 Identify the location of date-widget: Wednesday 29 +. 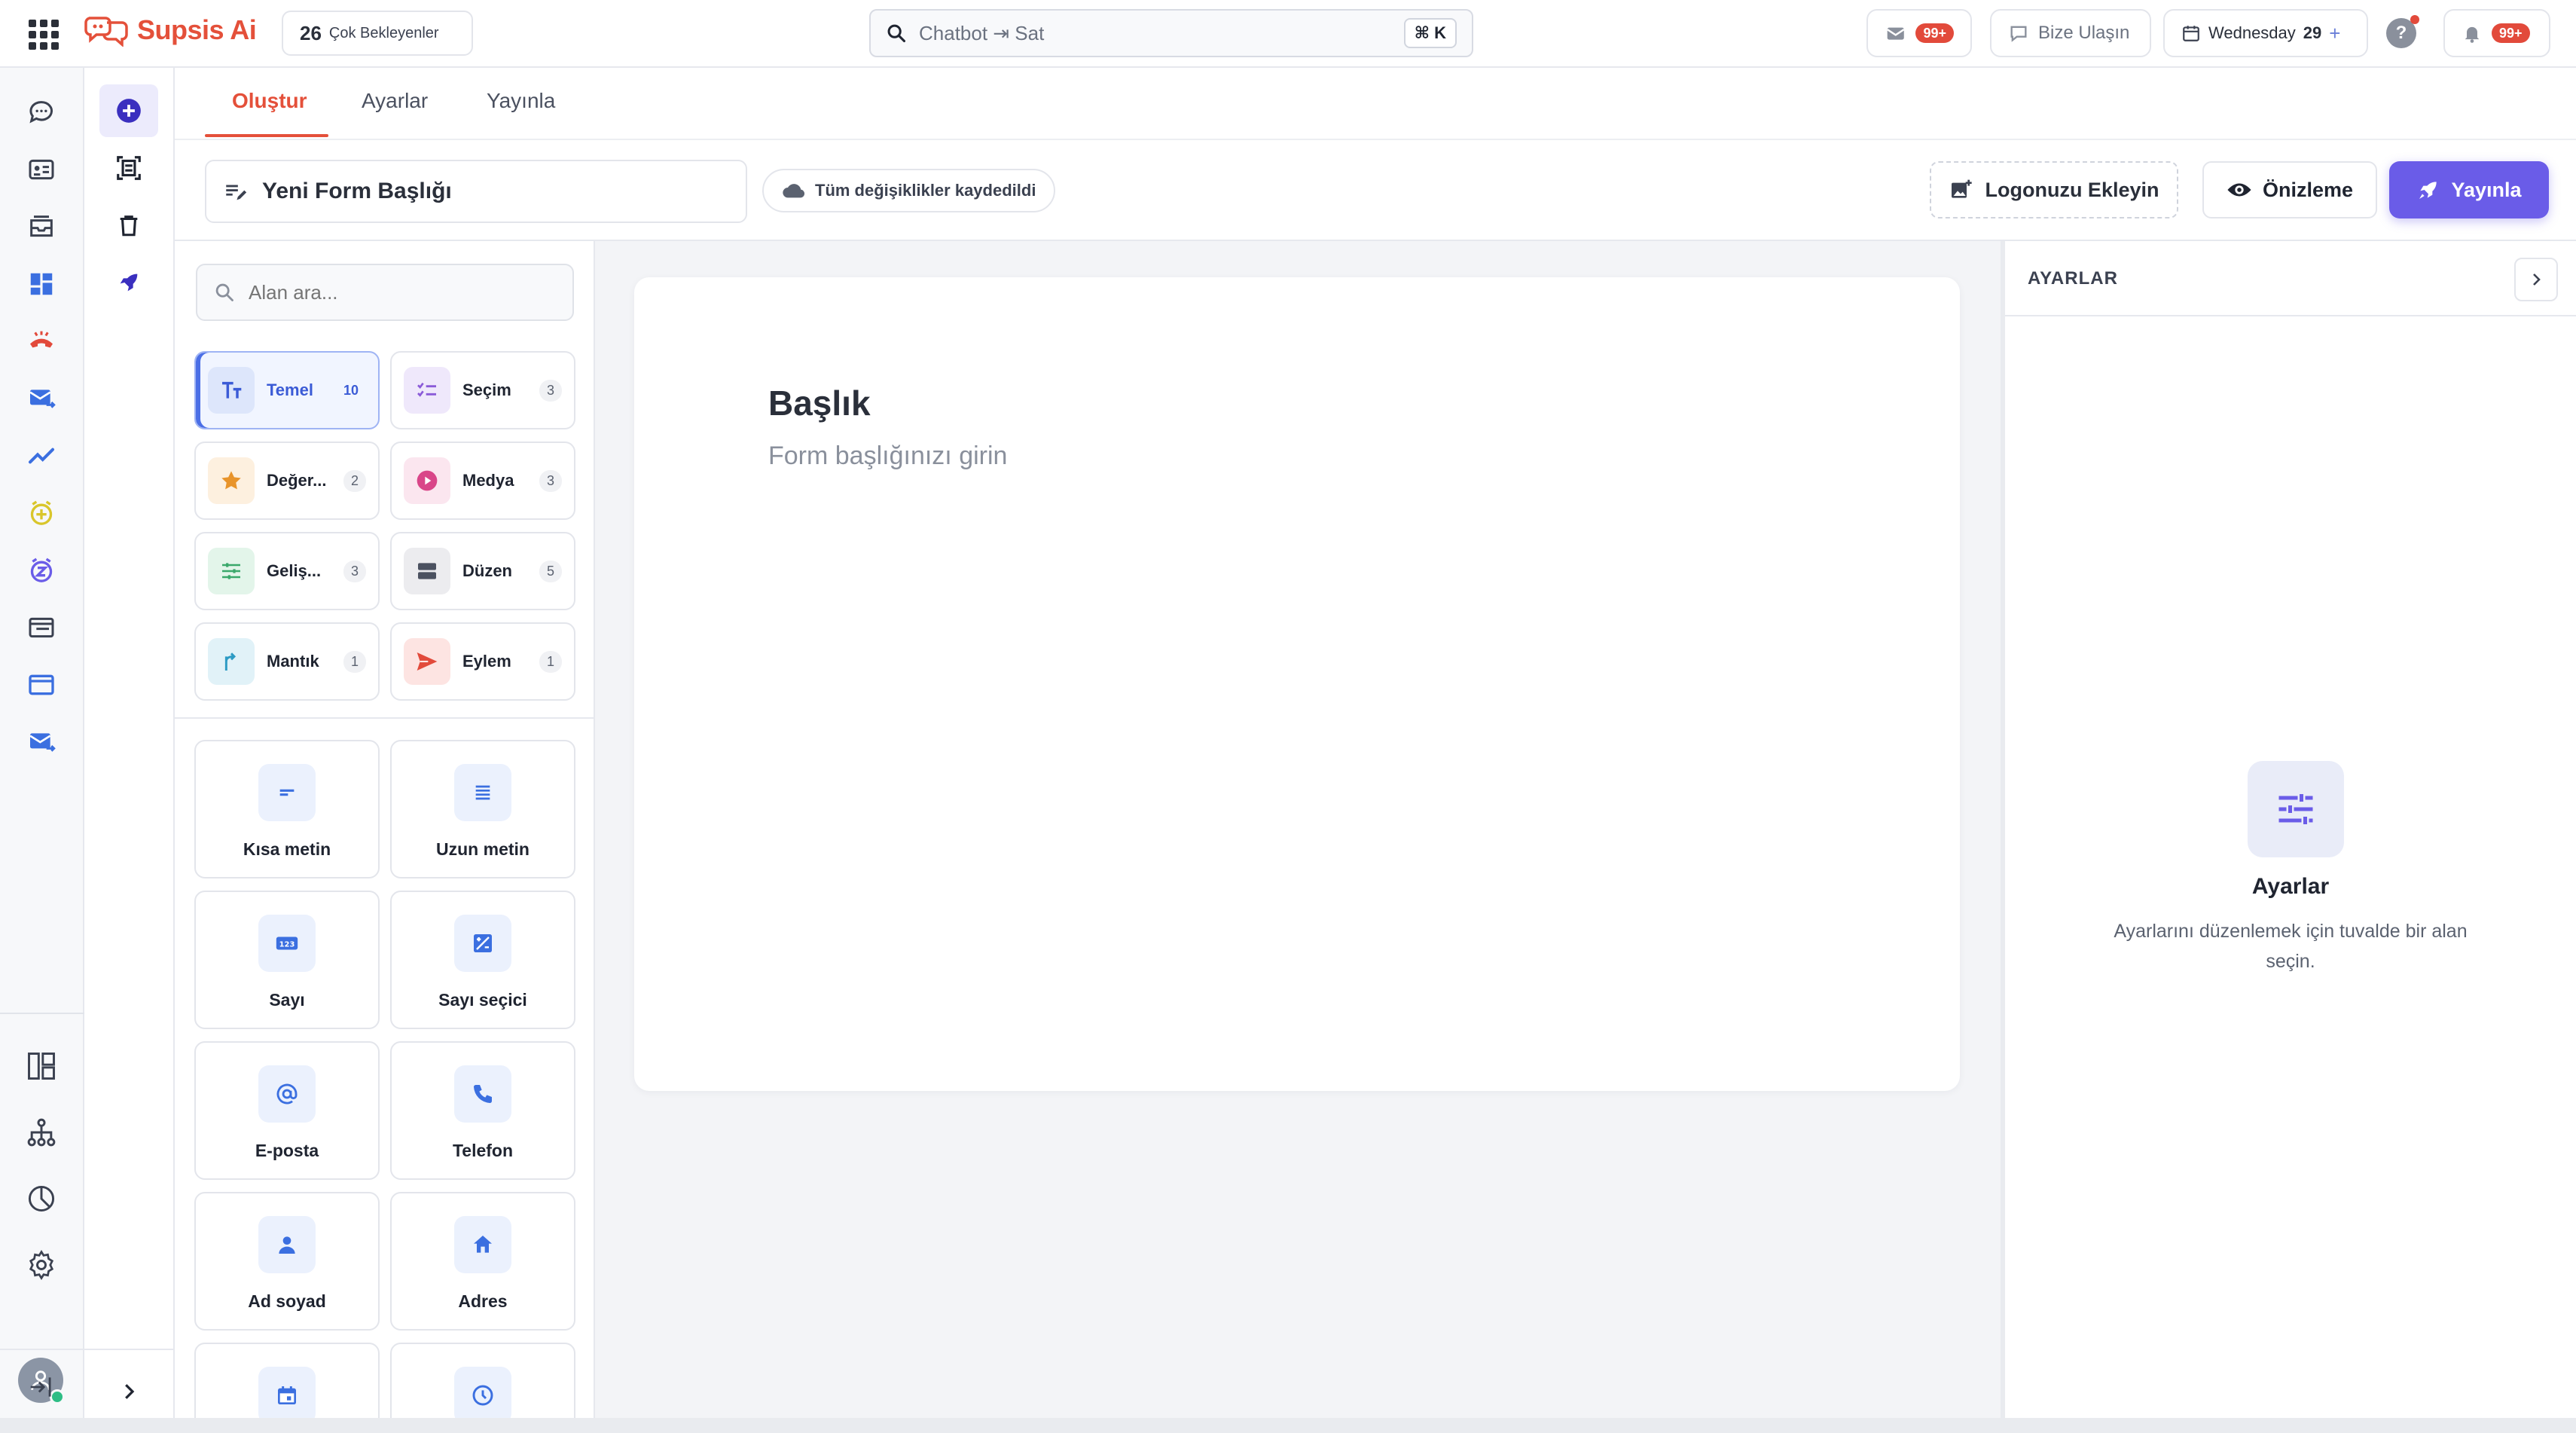
(2266, 33).